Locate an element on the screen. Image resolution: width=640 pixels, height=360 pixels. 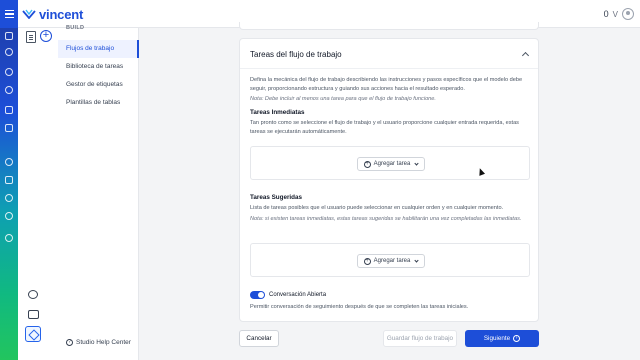
chat-icon is located at coordinates (33, 294).